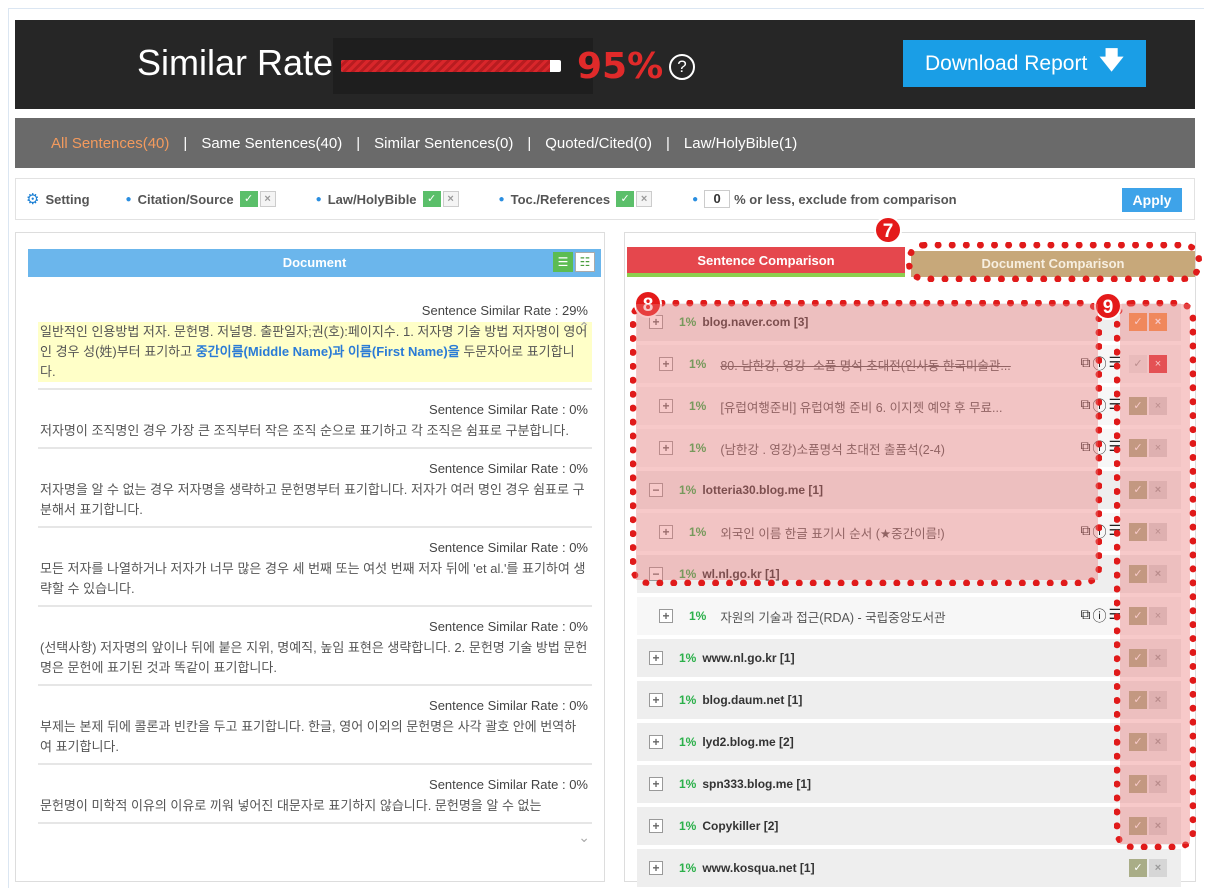 The width and height of the screenshot is (1212, 893). Describe the element at coordinates (1155, 575) in the screenshot. I see `annotation-box-include-exclude` at that location.